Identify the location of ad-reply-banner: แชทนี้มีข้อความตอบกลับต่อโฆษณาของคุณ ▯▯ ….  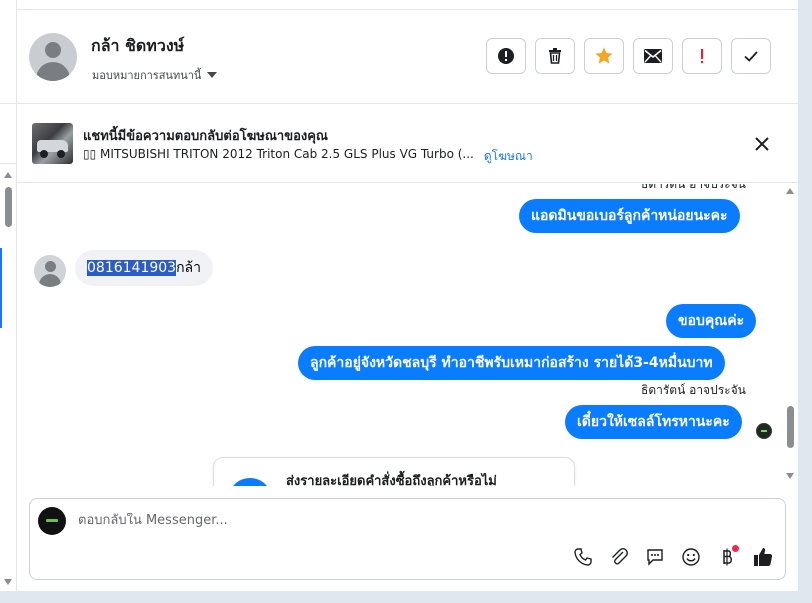
(407, 144).